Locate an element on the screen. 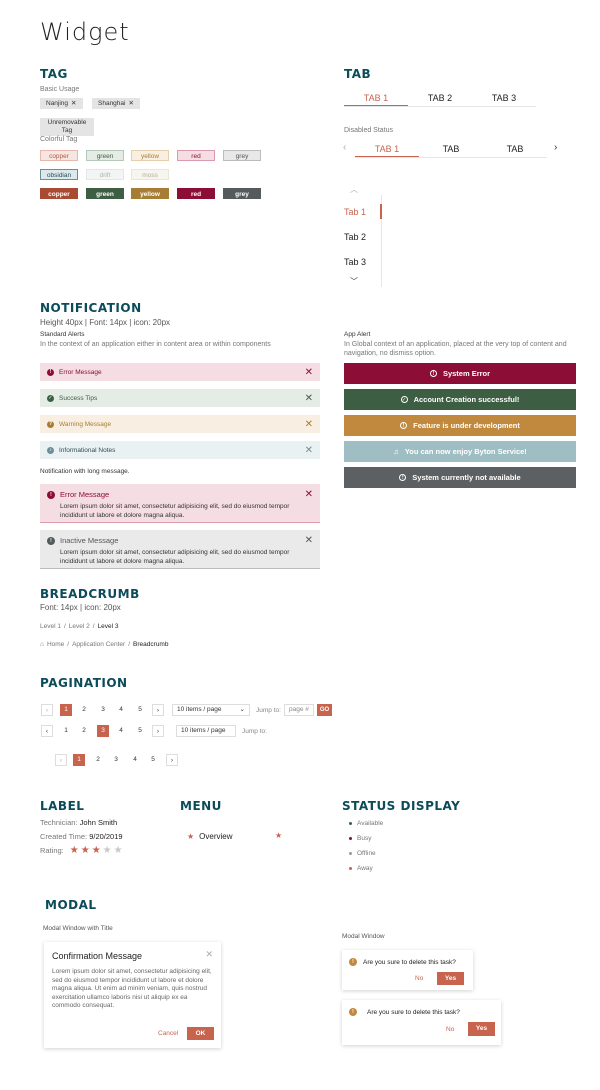  vertical-tab-2: Tab 2 is located at coordinates (355, 237).